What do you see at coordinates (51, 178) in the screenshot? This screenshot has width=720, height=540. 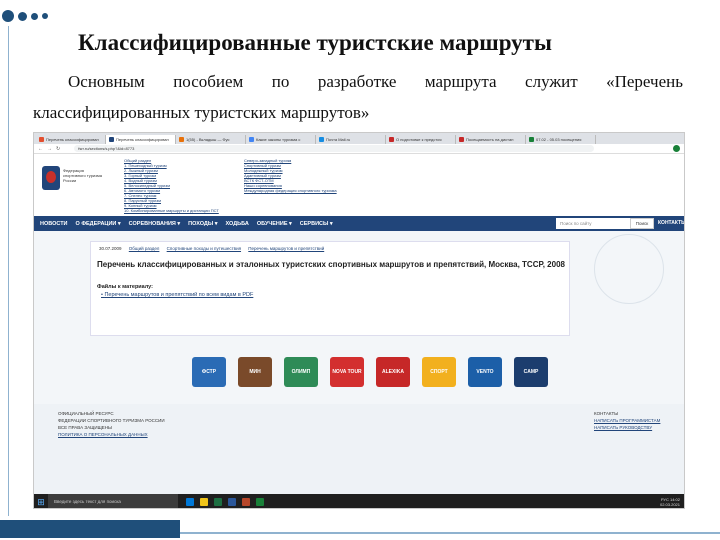 I see `federation-logo` at bounding box center [51, 178].